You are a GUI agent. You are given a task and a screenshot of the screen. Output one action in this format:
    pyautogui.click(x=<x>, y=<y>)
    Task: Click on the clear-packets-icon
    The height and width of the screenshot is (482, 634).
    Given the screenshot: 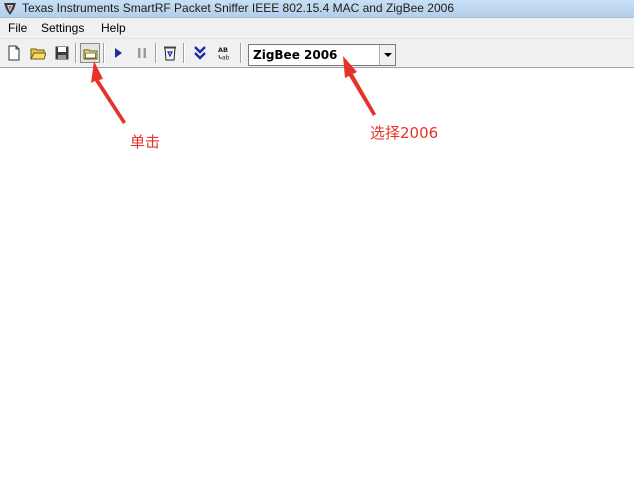 What is the action you would take?
    pyautogui.click(x=90, y=54)
    